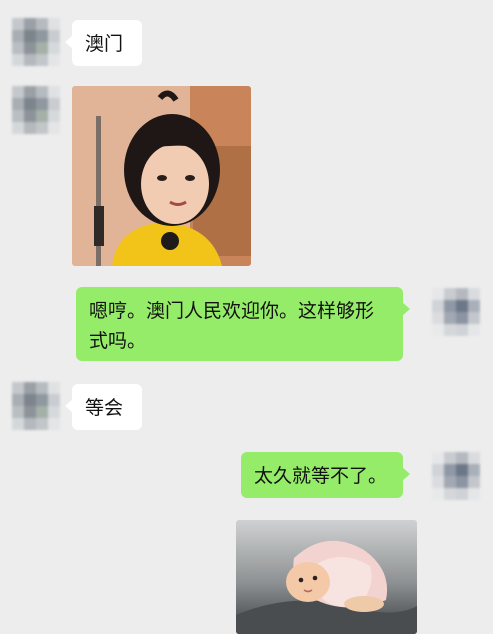 This screenshot has width=493, height=634. I want to click on message-text: 等会, so click(104, 408).